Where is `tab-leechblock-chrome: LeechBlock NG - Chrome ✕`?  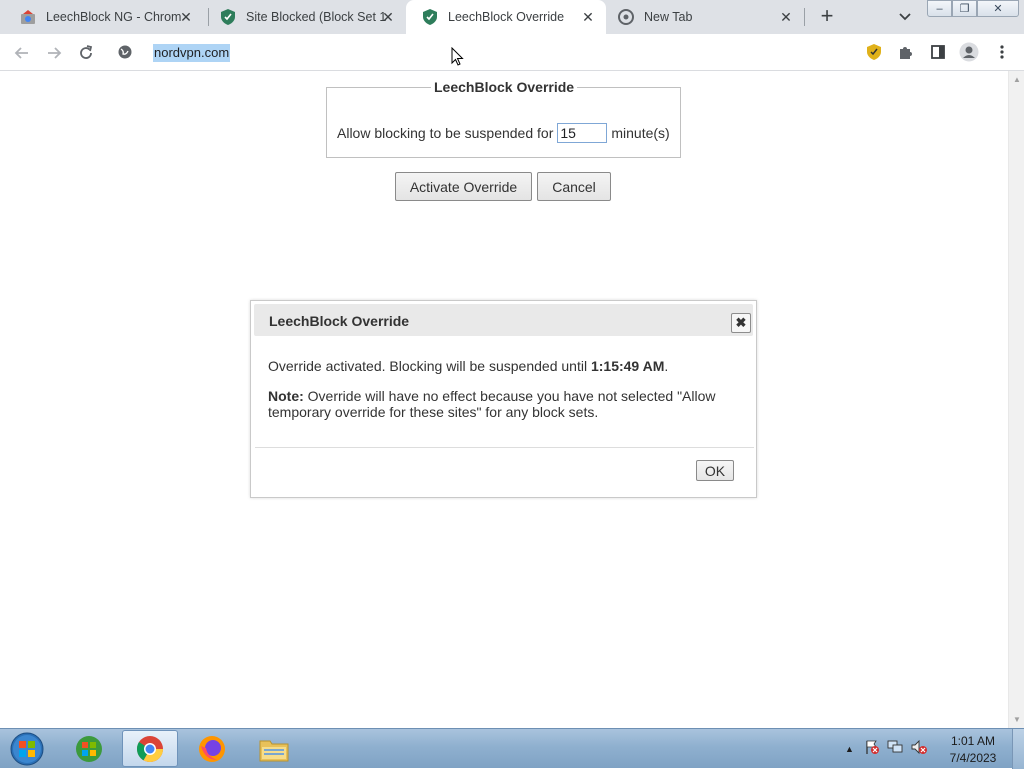
tab-leechblock-chrome: LeechBlock NG - Chrome ✕ is located at coordinates (104, 17).